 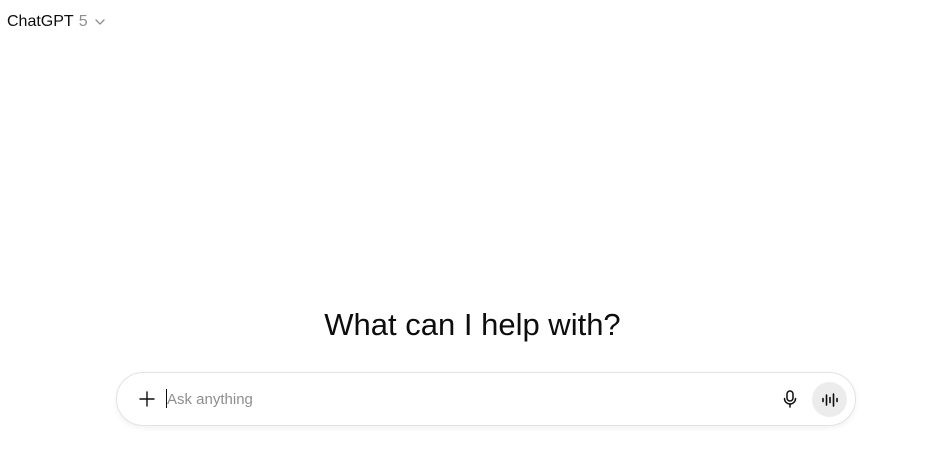 I want to click on text-caret, so click(x=166, y=398).